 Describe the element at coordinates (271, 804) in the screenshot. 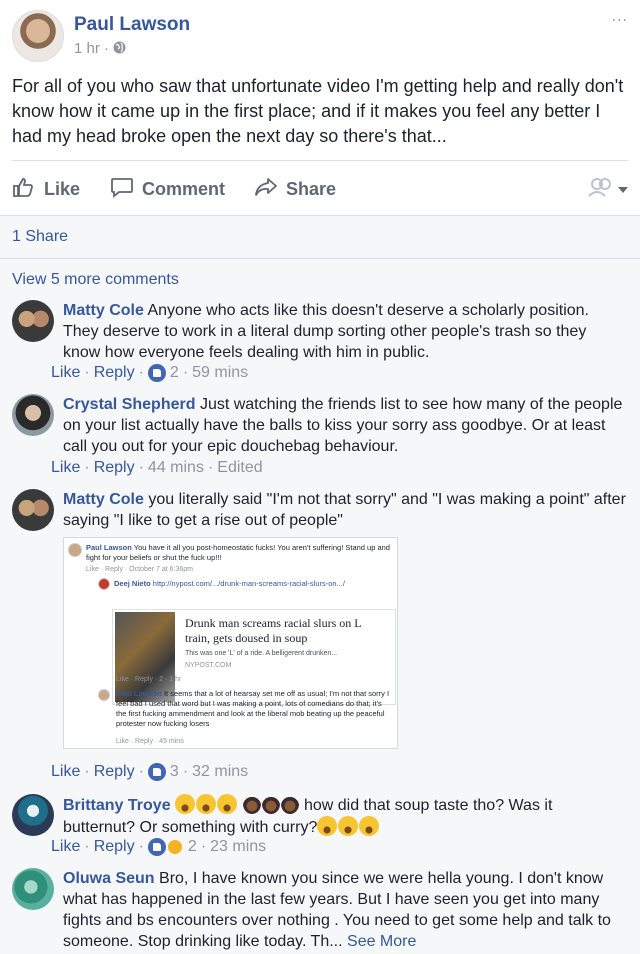

I see `girl-emoji-icon` at that location.